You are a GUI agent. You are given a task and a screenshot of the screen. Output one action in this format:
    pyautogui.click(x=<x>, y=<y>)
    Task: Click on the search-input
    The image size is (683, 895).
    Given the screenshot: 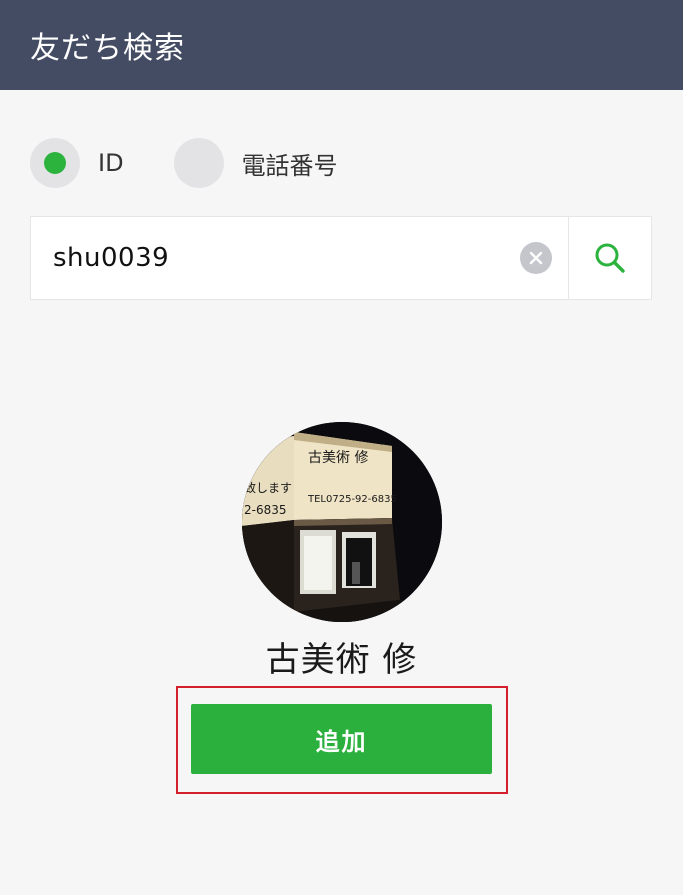 What is the action you would take?
    pyautogui.click(x=275, y=258)
    